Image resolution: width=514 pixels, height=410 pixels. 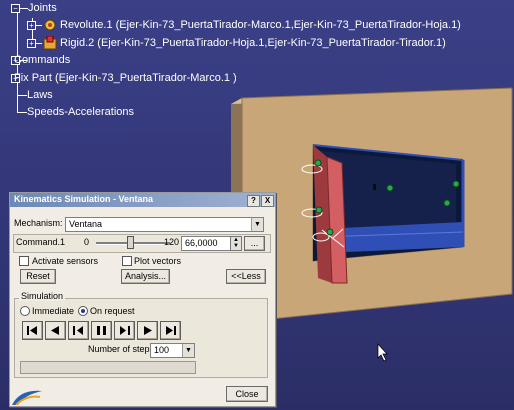 I want to click on step-backward-button, so click(x=78, y=330).